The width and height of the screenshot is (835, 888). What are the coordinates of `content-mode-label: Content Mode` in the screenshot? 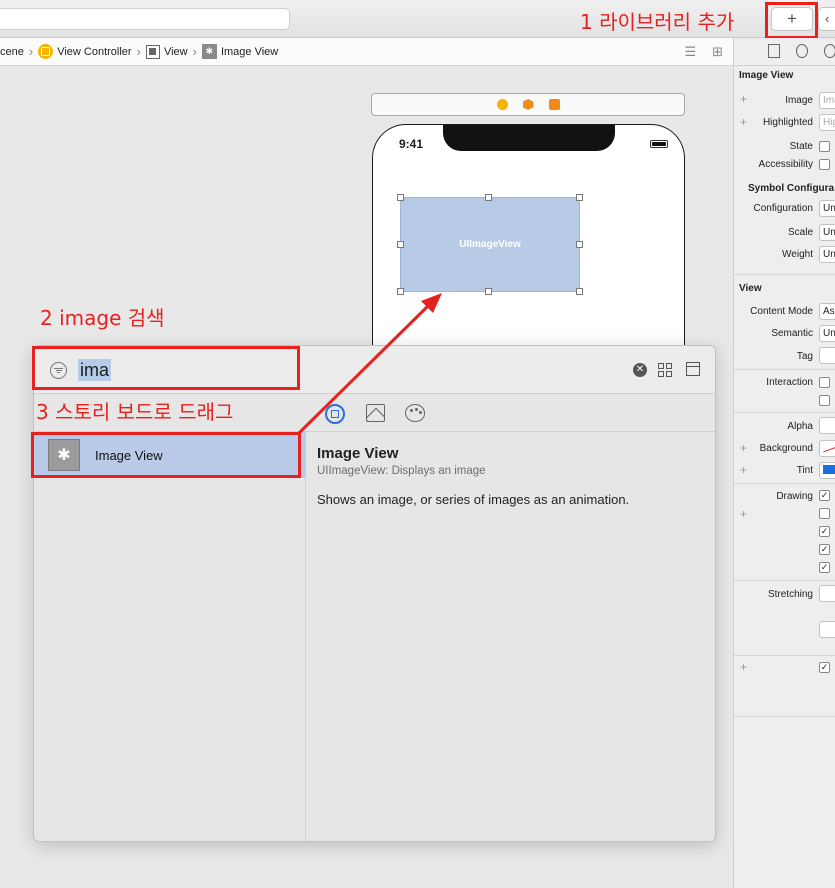 It's located at (781, 311).